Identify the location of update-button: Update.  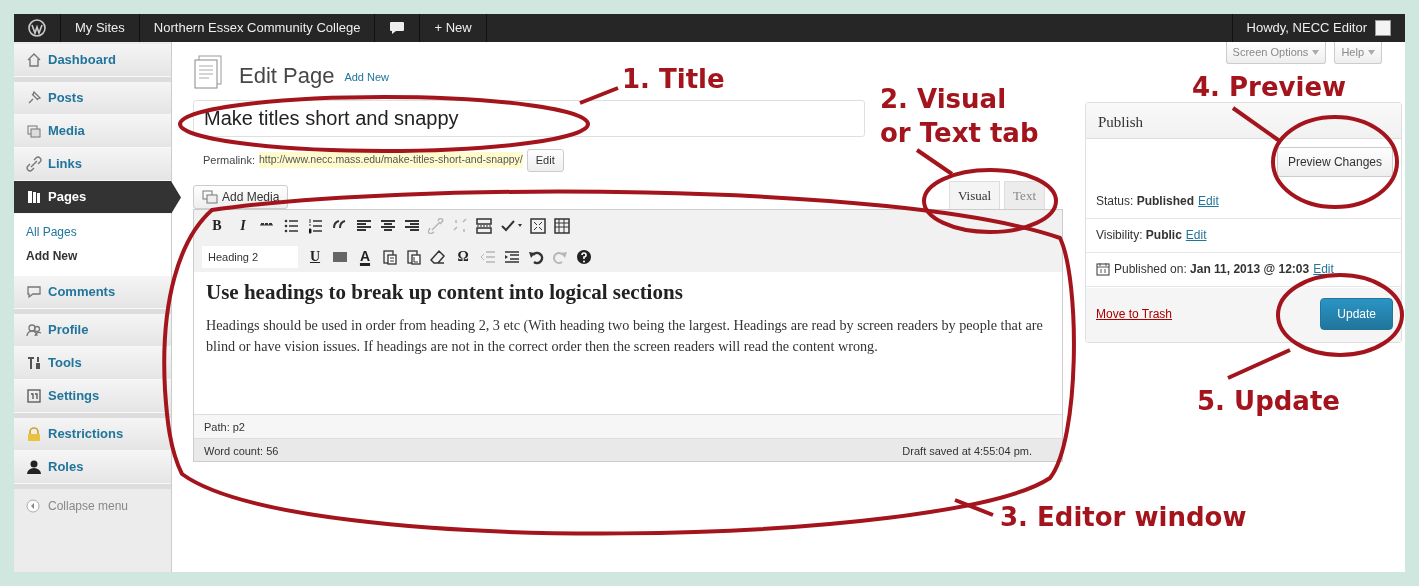
(1356, 313).